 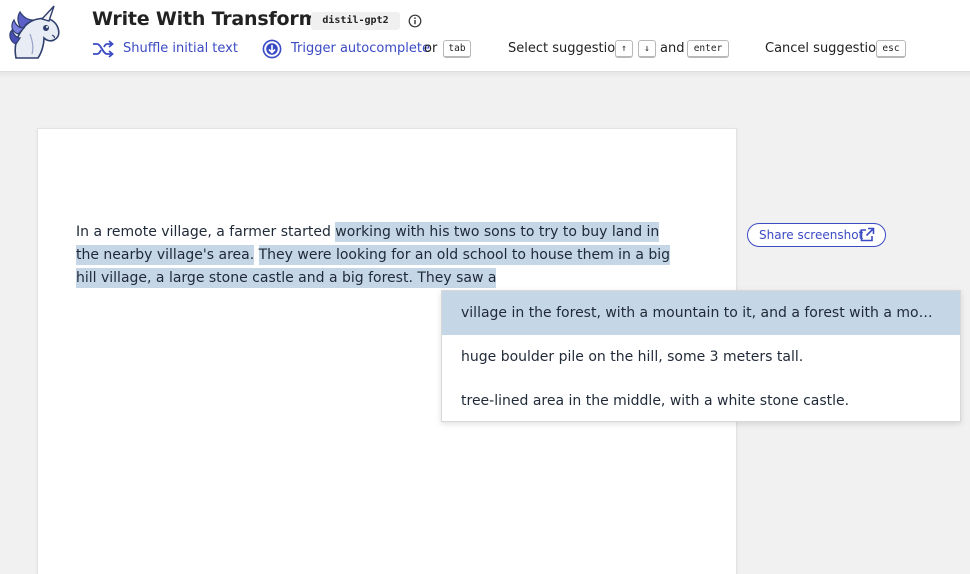 I want to click on select-suggestion-label: Select suggestion, so click(x=566, y=48).